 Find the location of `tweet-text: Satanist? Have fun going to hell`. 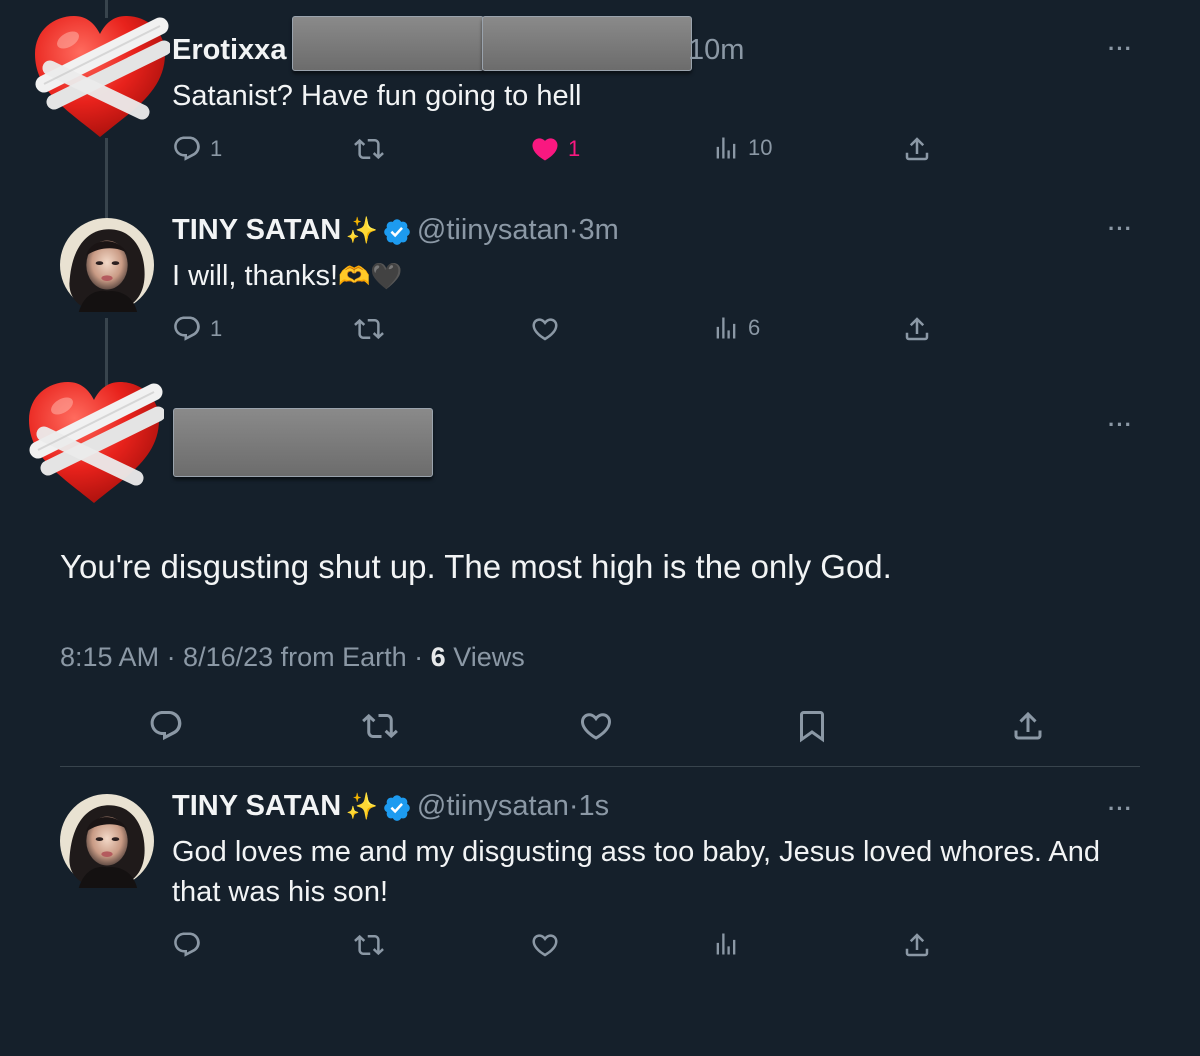

tweet-text: Satanist? Have fun going to hell is located at coordinates (377, 96).